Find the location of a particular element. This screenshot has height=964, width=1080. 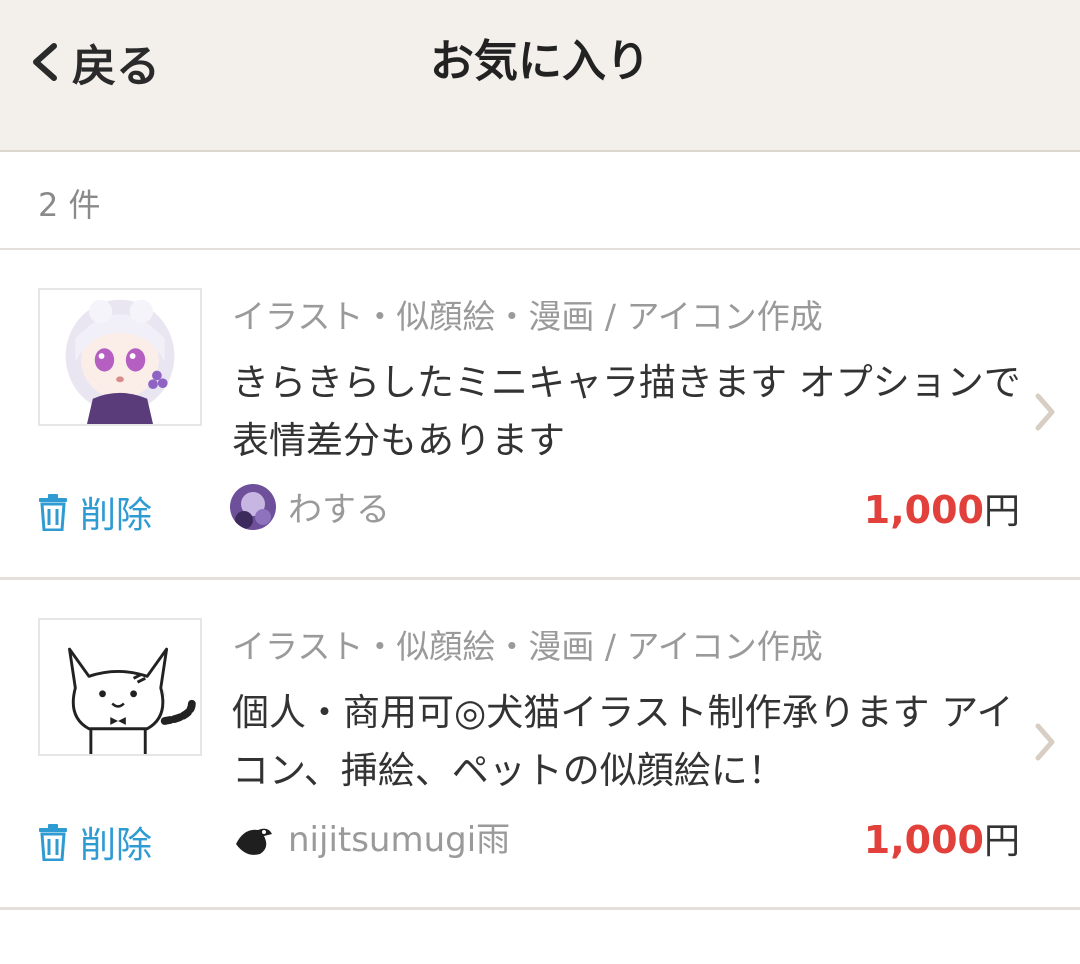

seller-info: わする is located at coordinates (310, 506).